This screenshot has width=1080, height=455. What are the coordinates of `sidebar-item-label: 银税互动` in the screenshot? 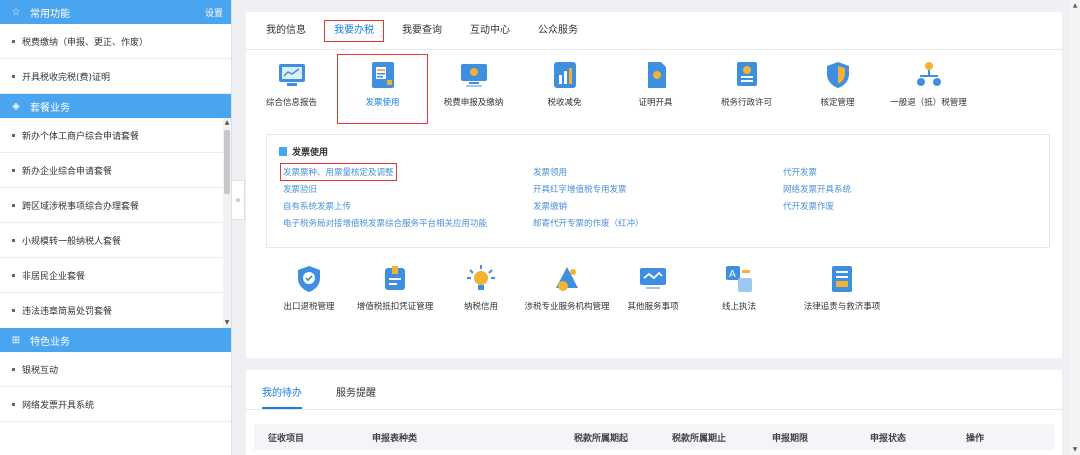 It's located at (40, 370).